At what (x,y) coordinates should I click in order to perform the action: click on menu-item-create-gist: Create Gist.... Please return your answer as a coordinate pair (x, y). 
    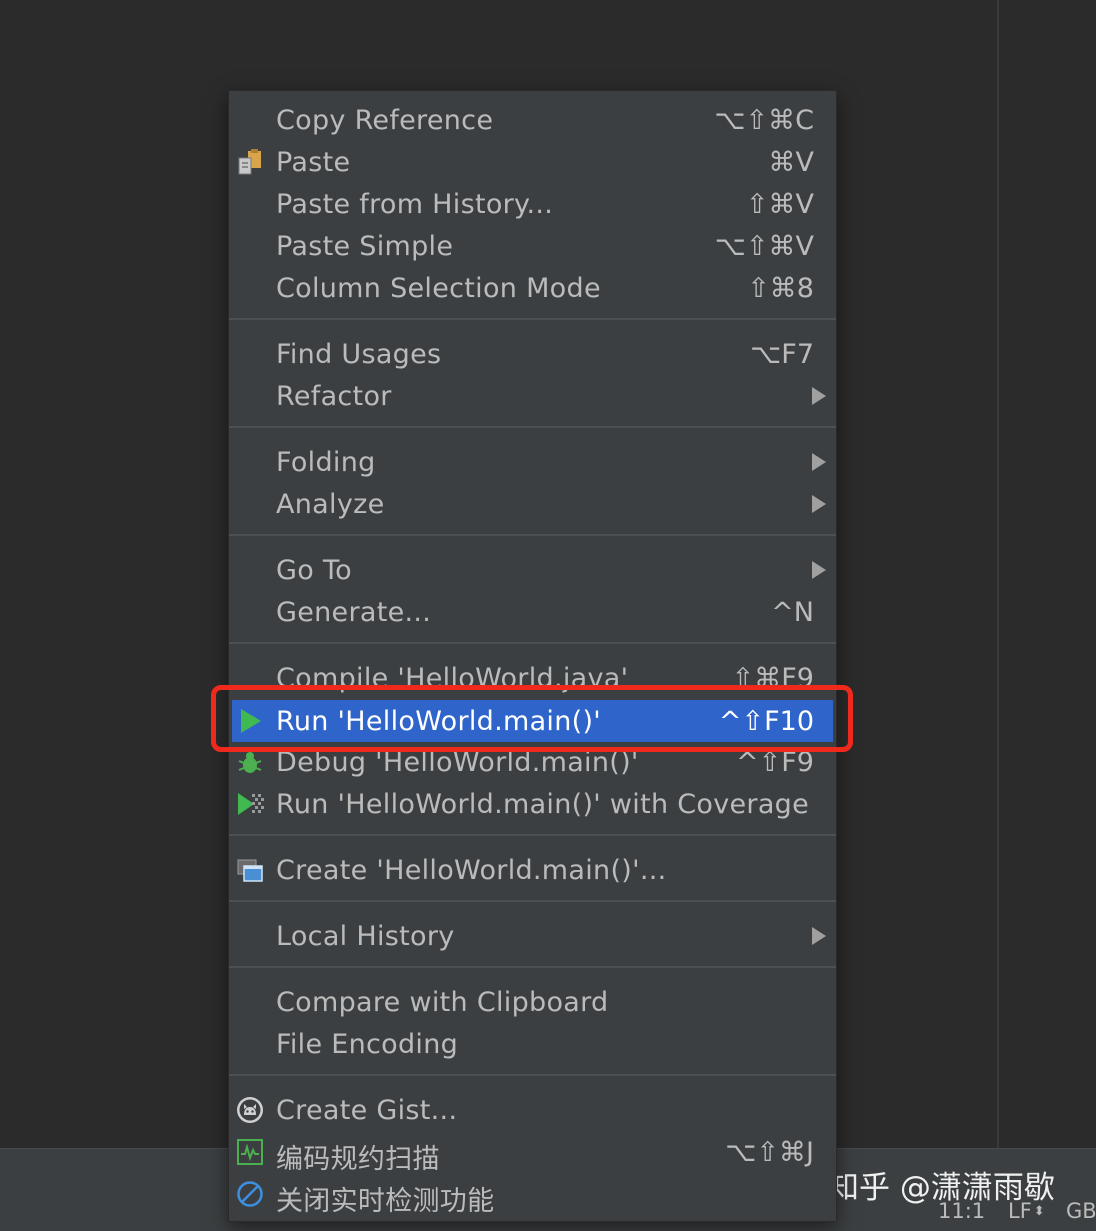
    Looking at the image, I should click on (532, 1110).